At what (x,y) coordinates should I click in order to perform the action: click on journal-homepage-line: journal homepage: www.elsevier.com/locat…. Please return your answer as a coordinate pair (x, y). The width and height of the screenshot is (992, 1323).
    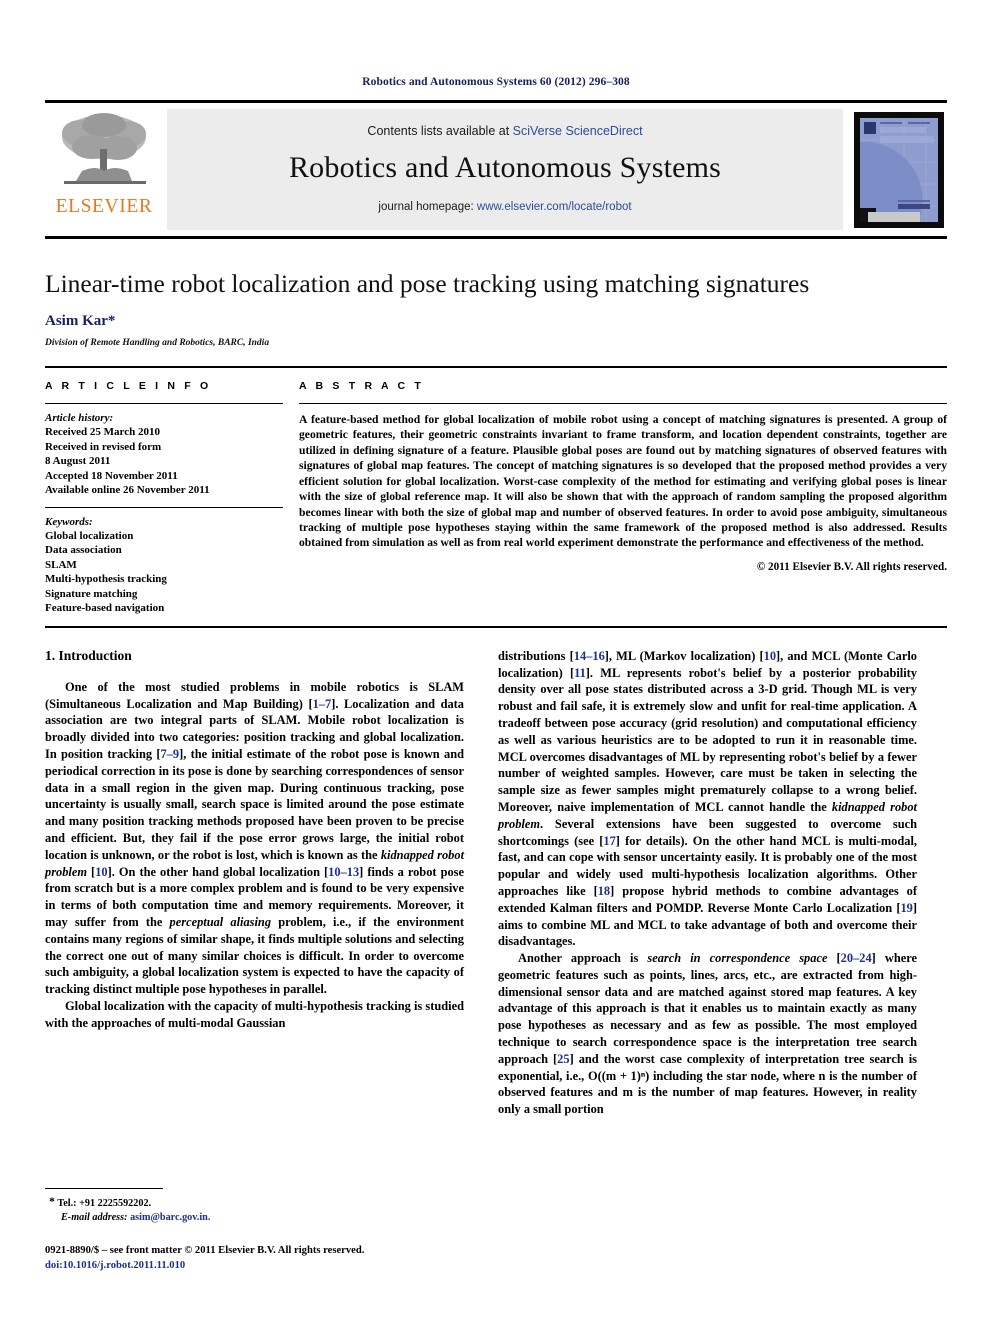
    Looking at the image, I should click on (504, 207).